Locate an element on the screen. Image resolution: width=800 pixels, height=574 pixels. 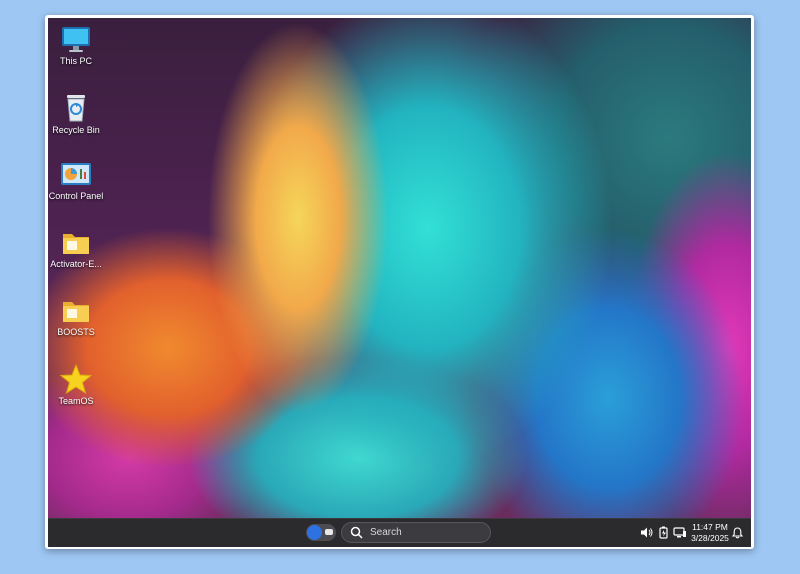
clock-date: 3/28/2025 is located at coordinates (710, 538).